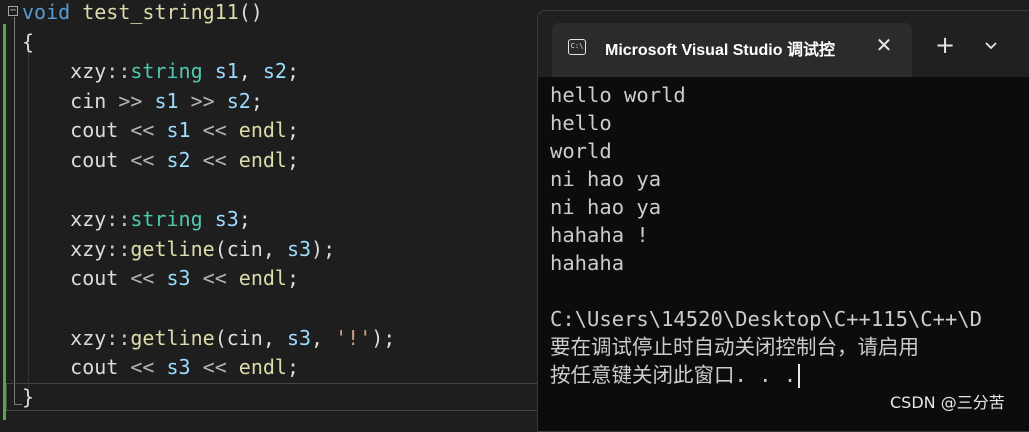 This screenshot has width=1029, height=432. What do you see at coordinates (789, 263) in the screenshot?
I see `console-output-line: hahaha` at bounding box center [789, 263].